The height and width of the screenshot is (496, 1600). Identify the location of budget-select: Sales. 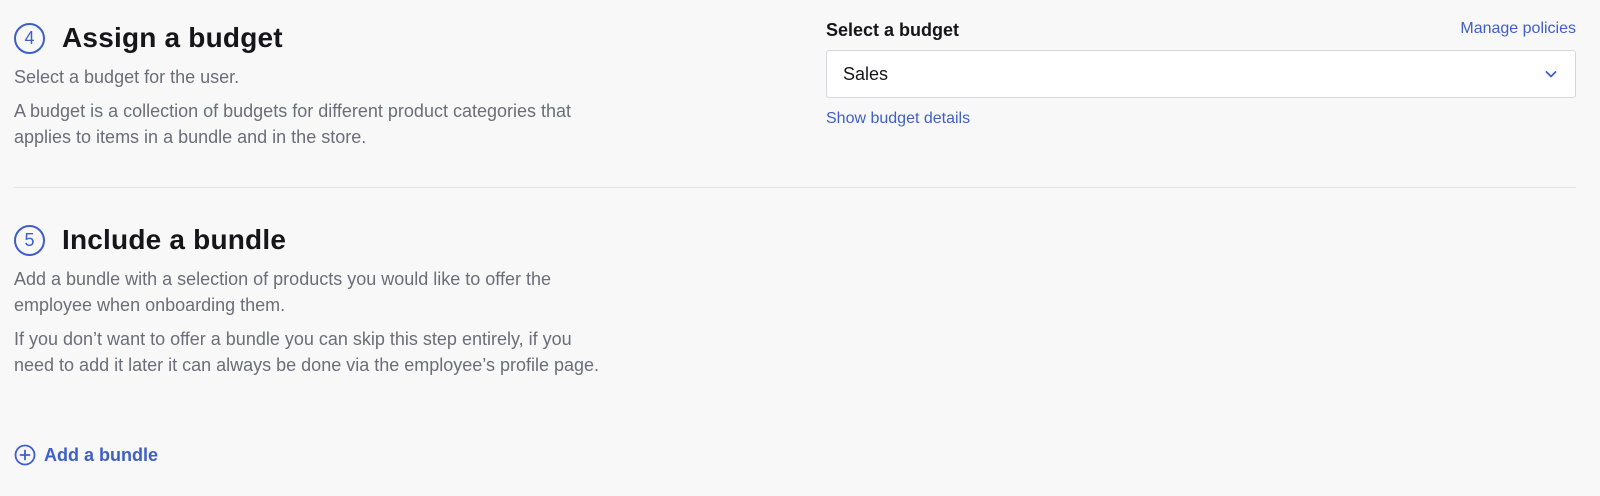
(1201, 74).